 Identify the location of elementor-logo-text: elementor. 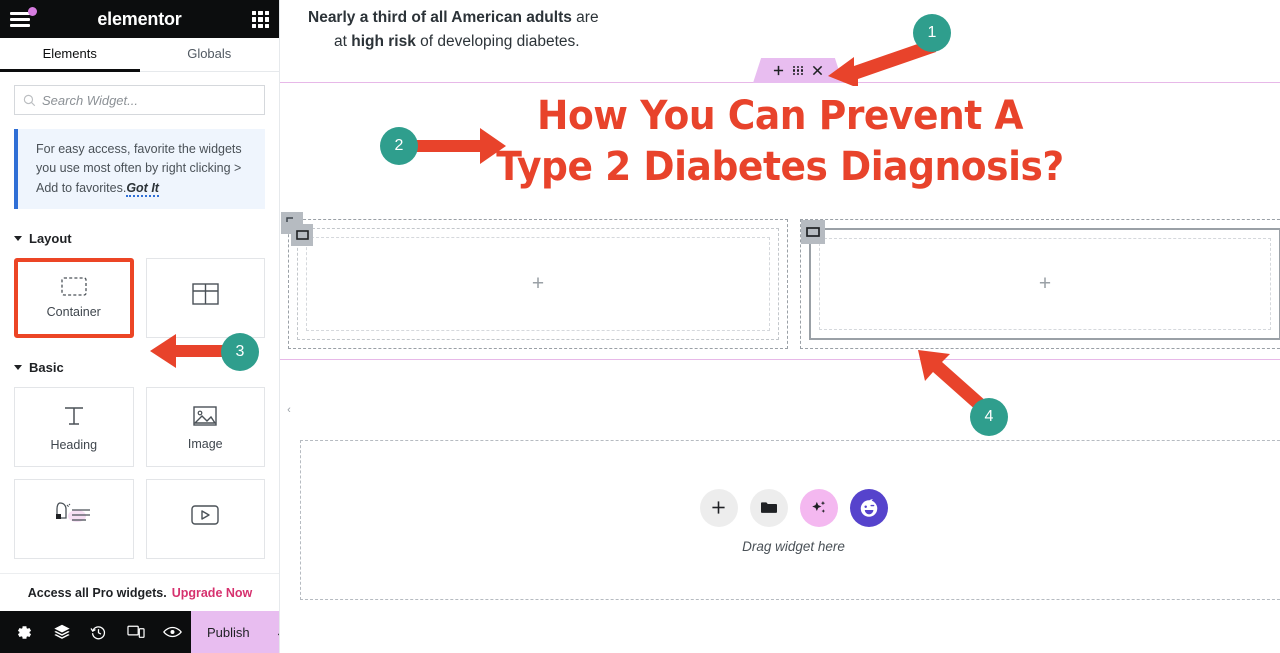
(139, 18).